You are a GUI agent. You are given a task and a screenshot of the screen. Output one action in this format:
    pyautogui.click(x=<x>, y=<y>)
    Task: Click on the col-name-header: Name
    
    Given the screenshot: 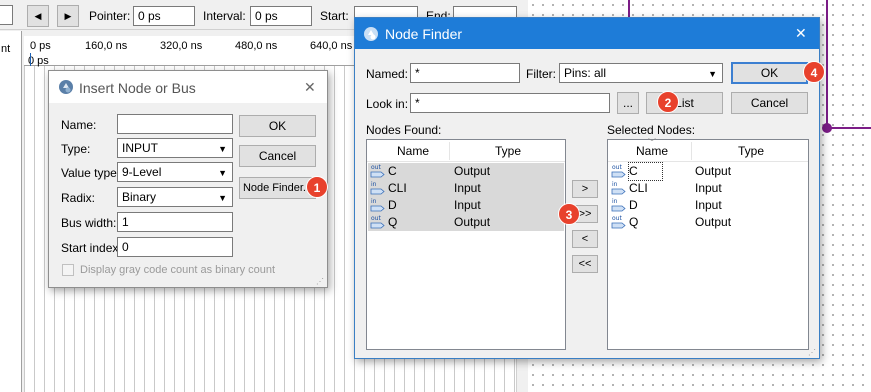 What is the action you would take?
    pyautogui.click(x=413, y=151)
    